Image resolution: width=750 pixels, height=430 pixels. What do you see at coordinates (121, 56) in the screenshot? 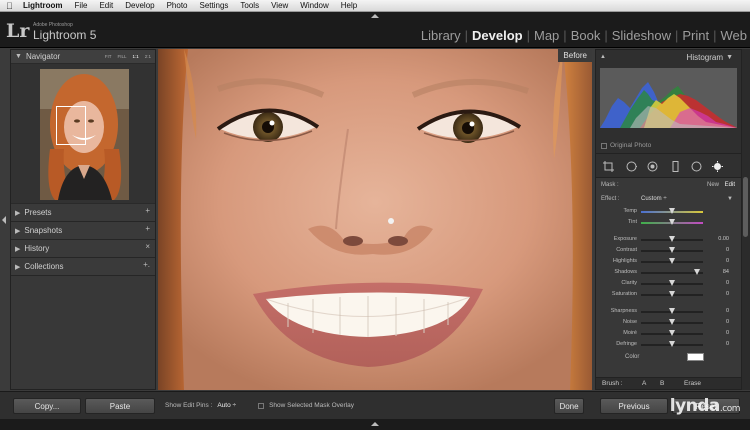
I see `zoom-fill: FILL` at bounding box center [121, 56].